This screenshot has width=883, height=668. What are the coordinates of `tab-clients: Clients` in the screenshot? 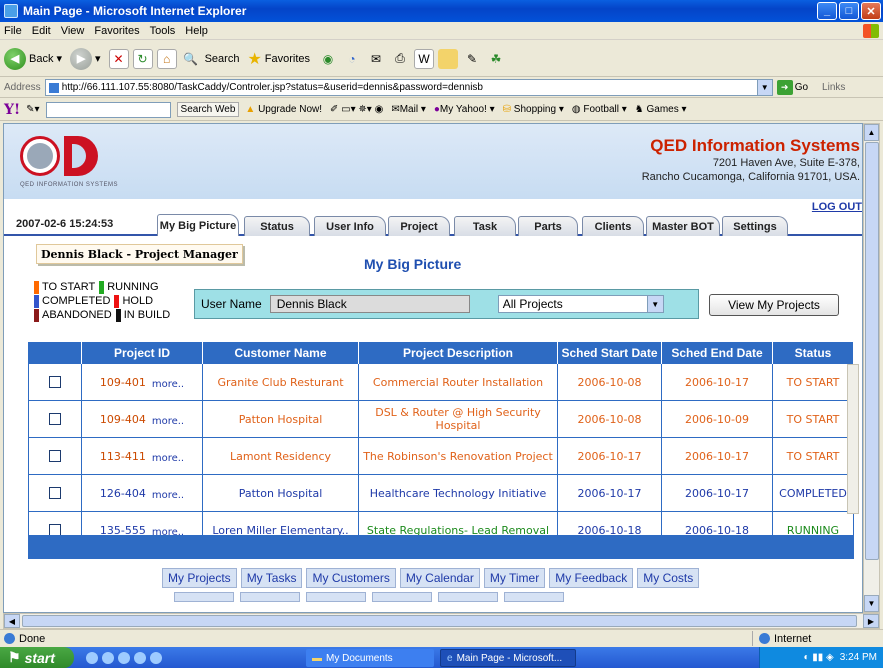 It's located at (613, 226).